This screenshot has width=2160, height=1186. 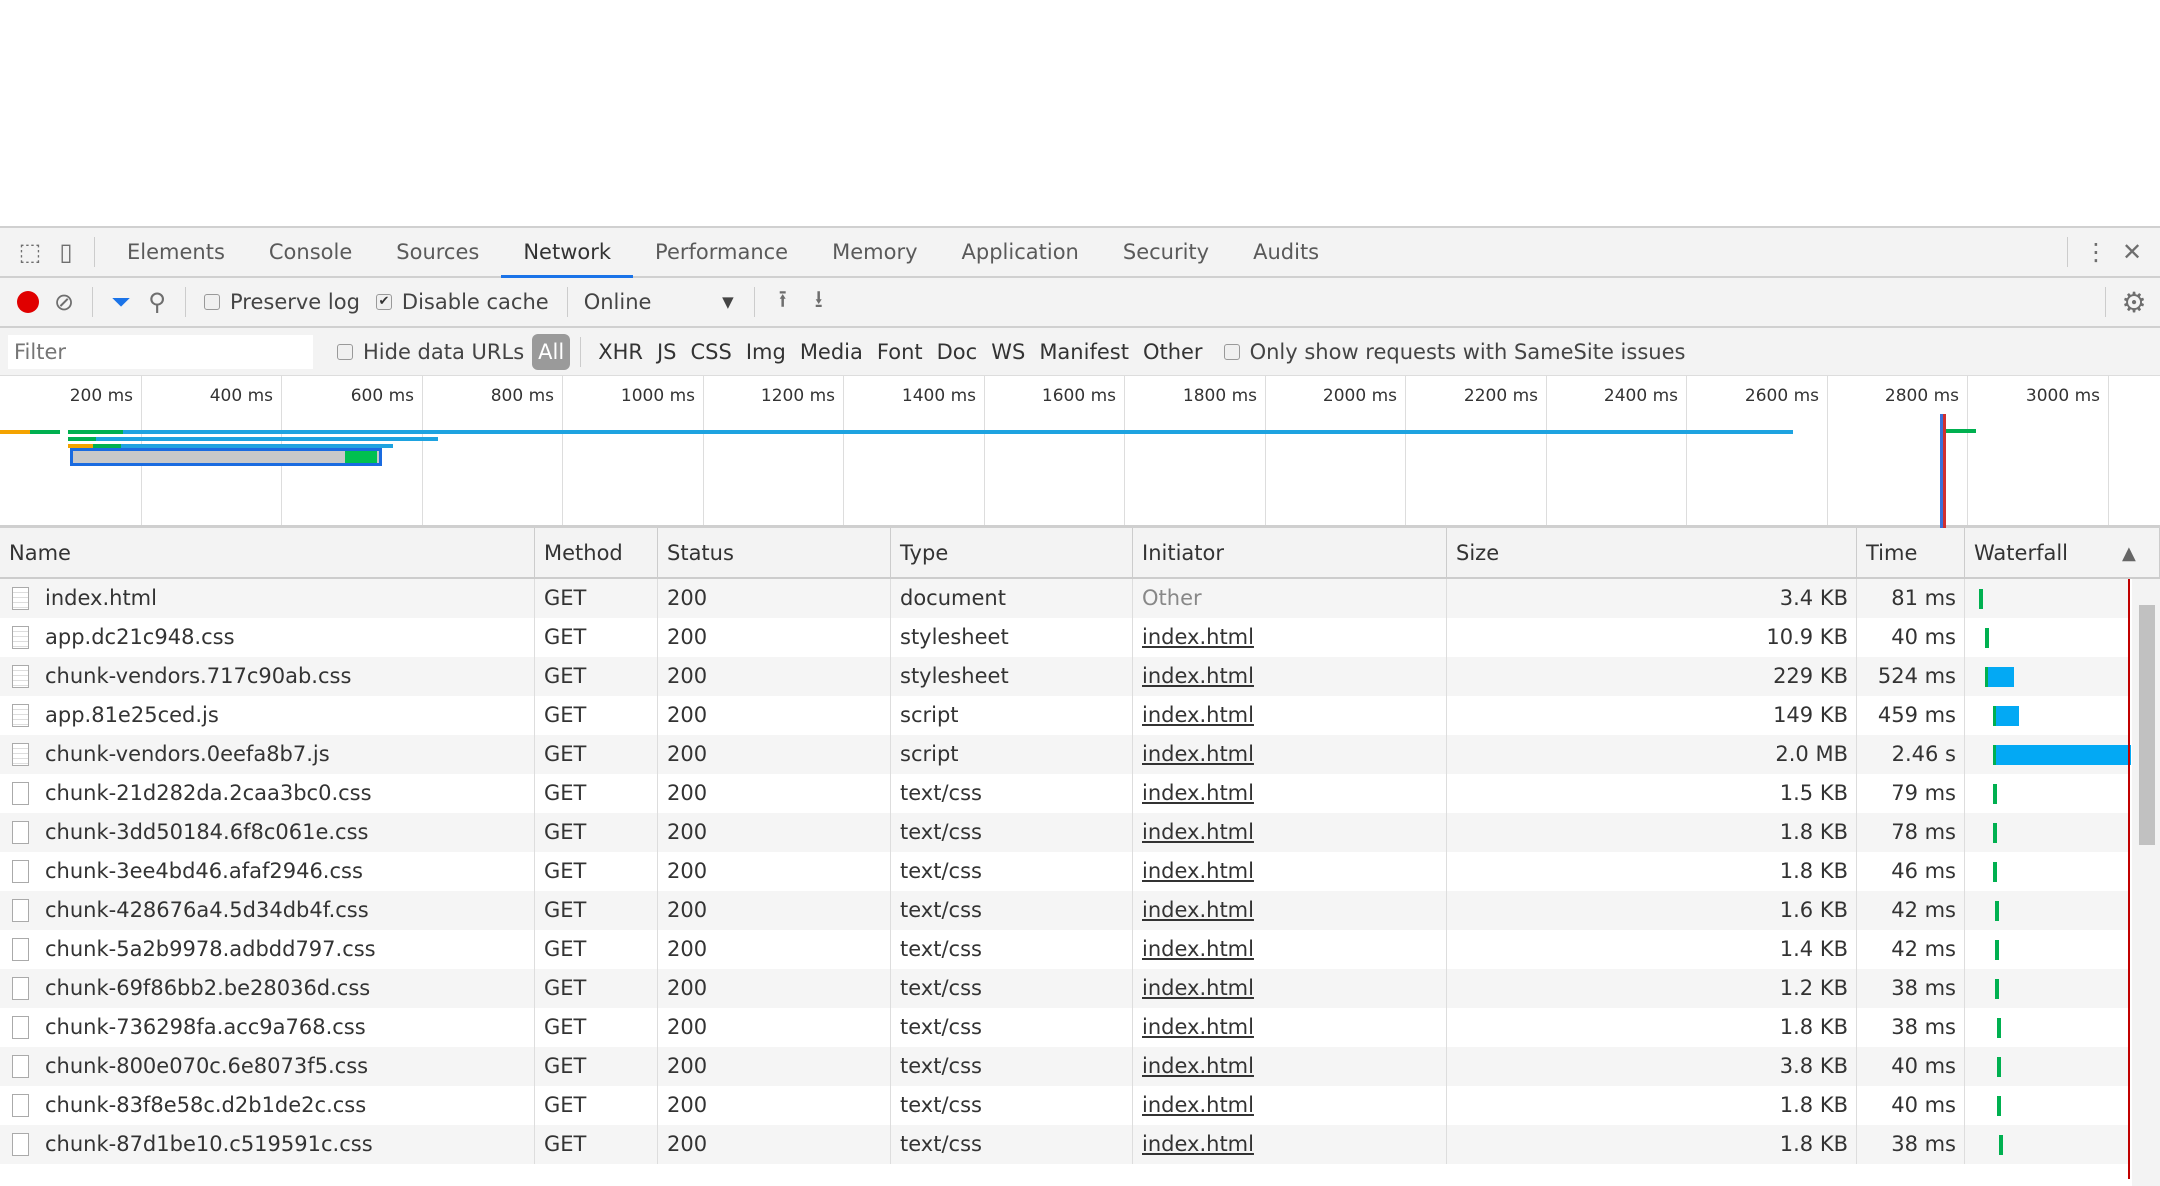 I want to click on column-header-method: Method, so click(x=596, y=553).